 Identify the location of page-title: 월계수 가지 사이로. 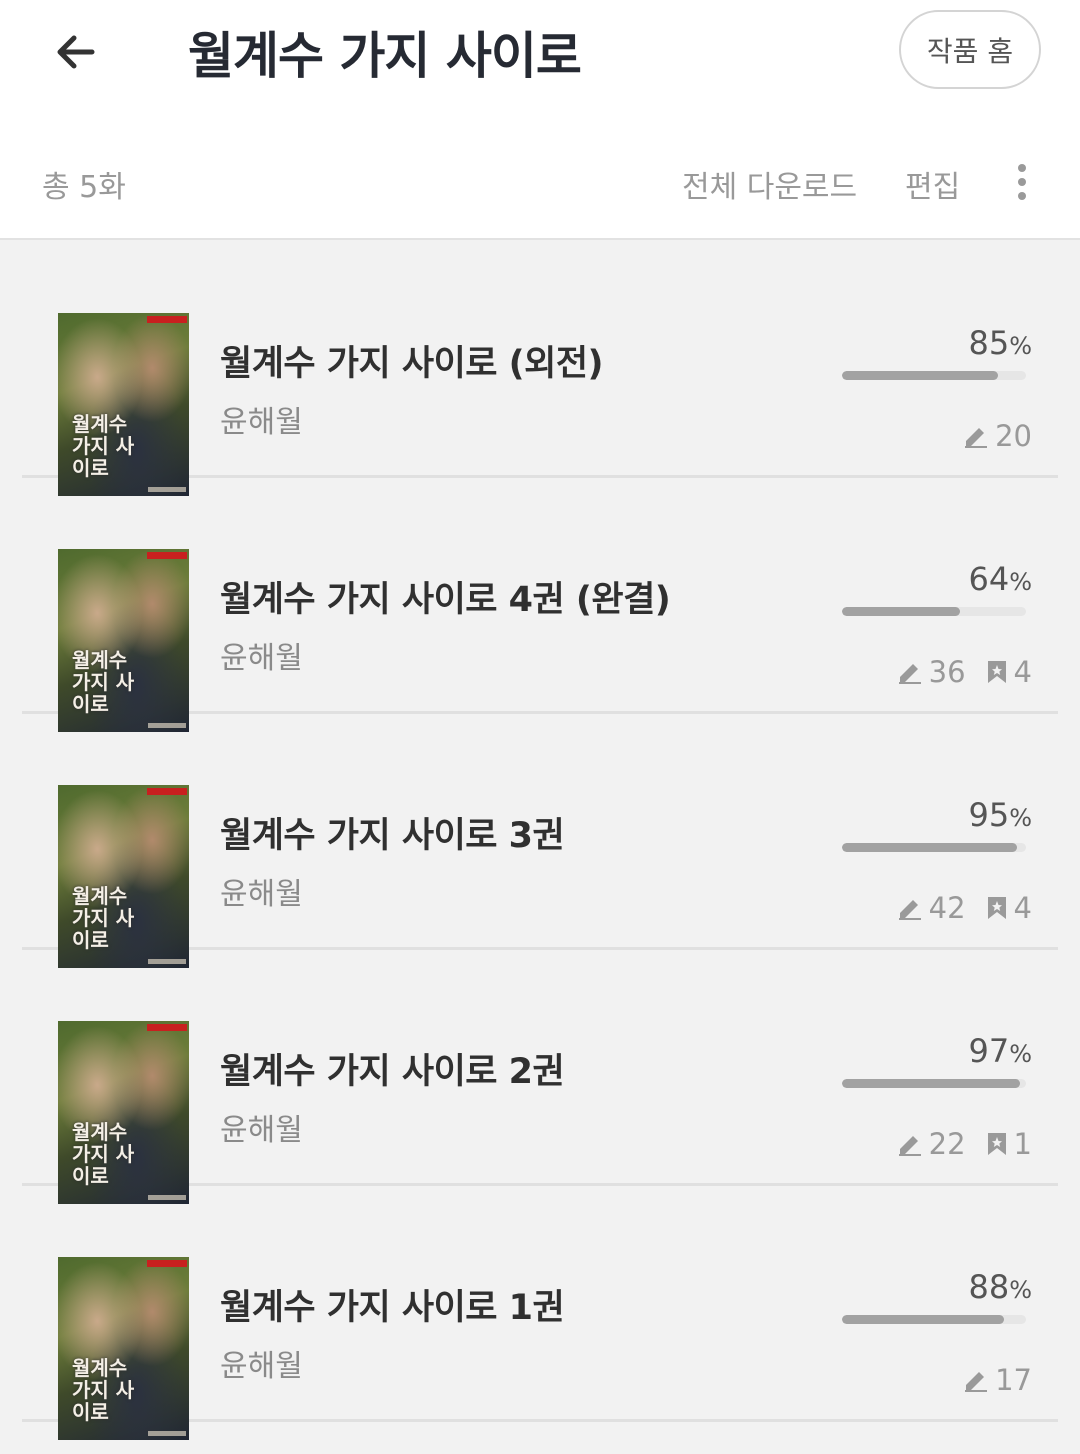
(385, 56).